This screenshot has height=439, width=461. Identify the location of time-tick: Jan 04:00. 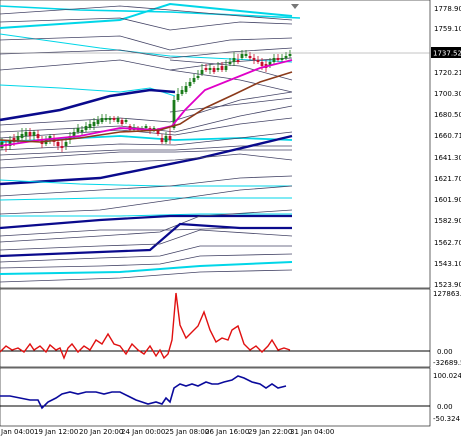
(17, 432).